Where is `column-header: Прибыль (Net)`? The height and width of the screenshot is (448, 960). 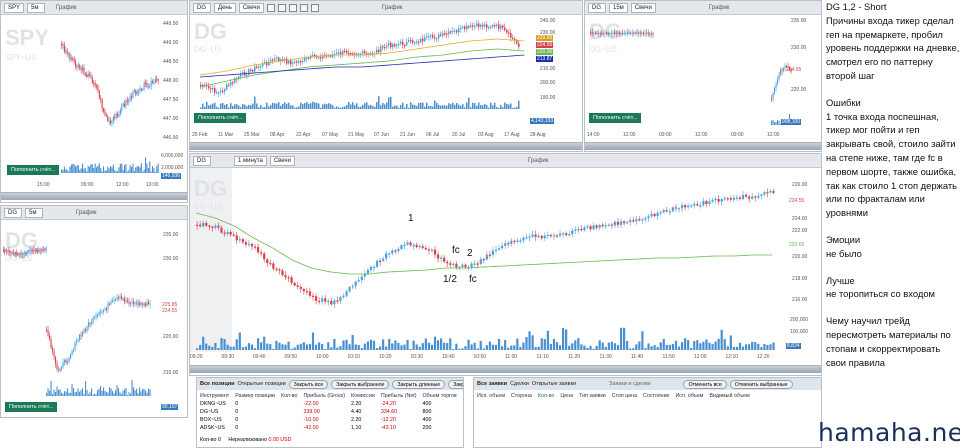 column-header: Прибыль (Net) is located at coordinates (399, 396).